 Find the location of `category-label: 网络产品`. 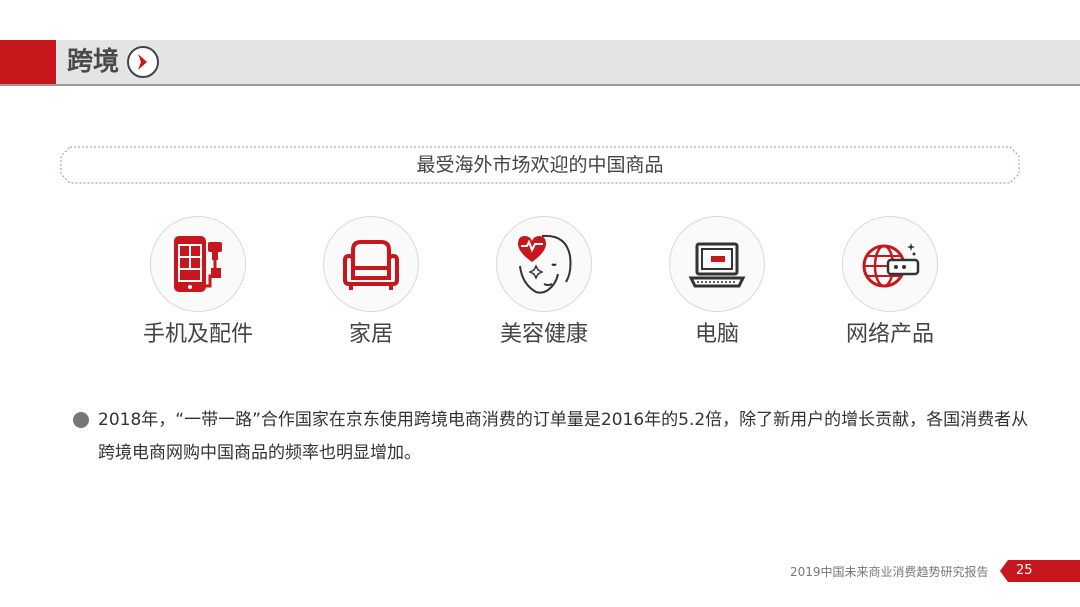

category-label: 网络产品 is located at coordinates (889, 334).